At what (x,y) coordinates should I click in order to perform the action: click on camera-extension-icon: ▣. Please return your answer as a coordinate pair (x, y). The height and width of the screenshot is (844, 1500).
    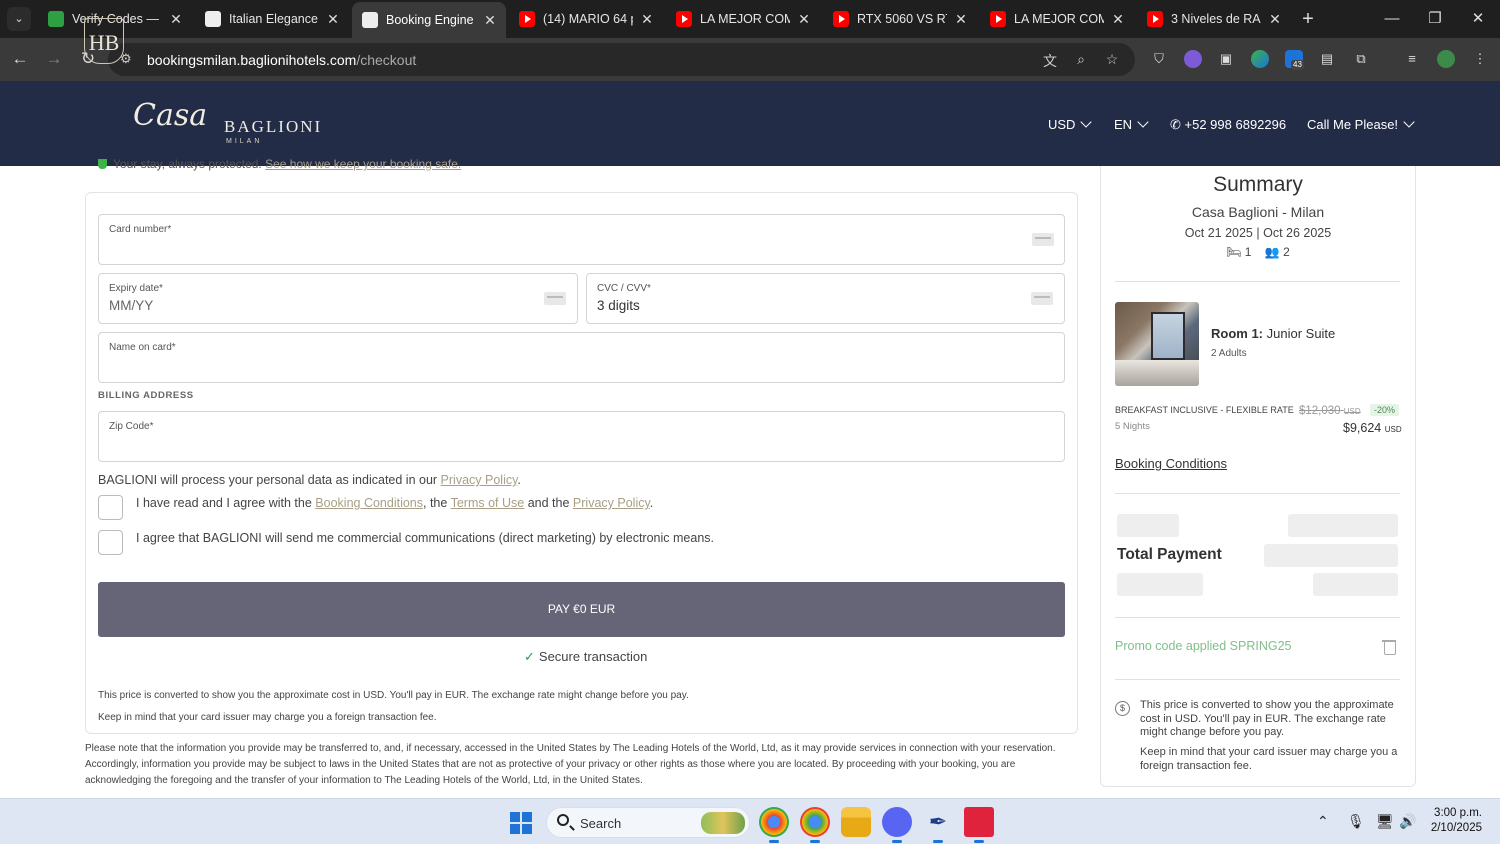
    Looking at the image, I should click on (1226, 59).